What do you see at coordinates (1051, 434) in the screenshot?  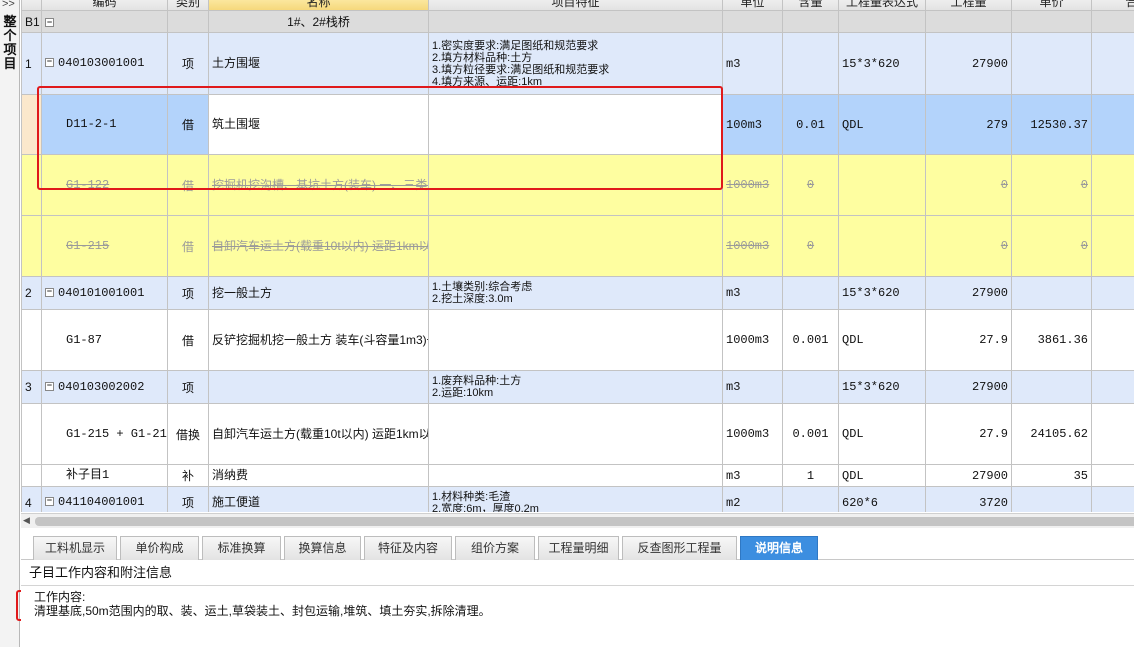 I see `price-cell: 24105.62` at bounding box center [1051, 434].